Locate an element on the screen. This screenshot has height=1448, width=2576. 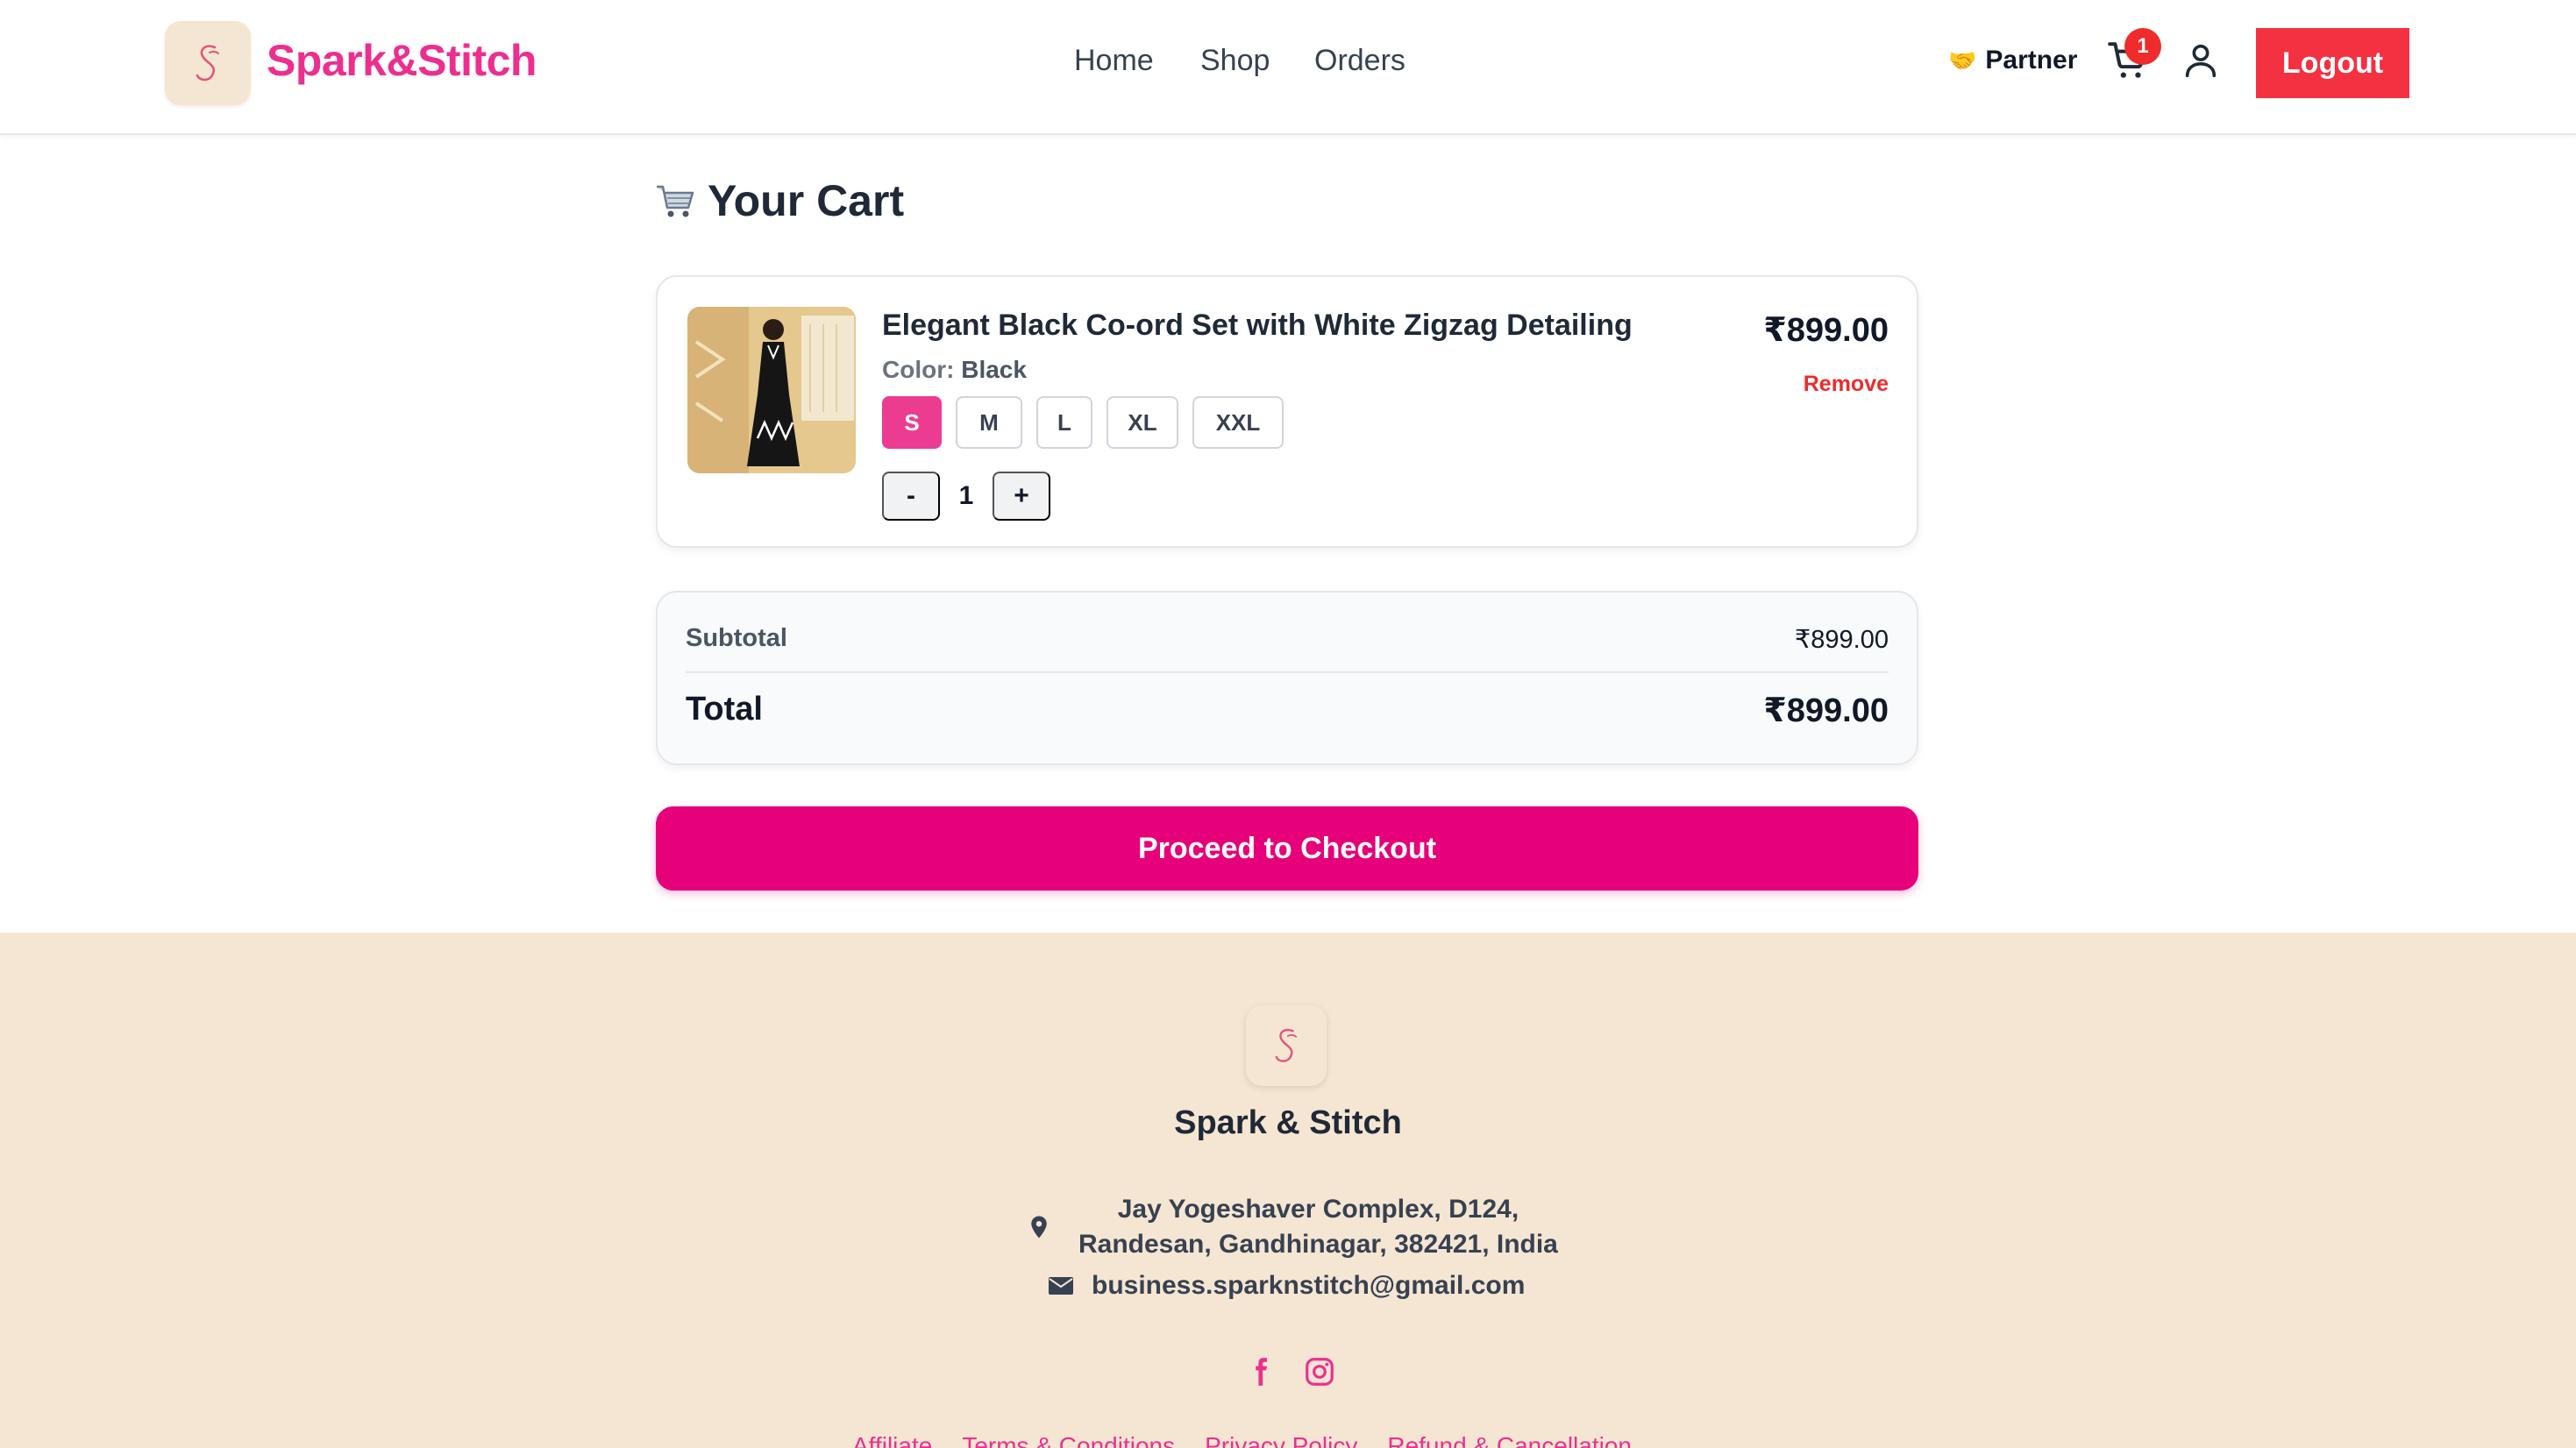
product-color: Color: Black is located at coordinates (954, 370).